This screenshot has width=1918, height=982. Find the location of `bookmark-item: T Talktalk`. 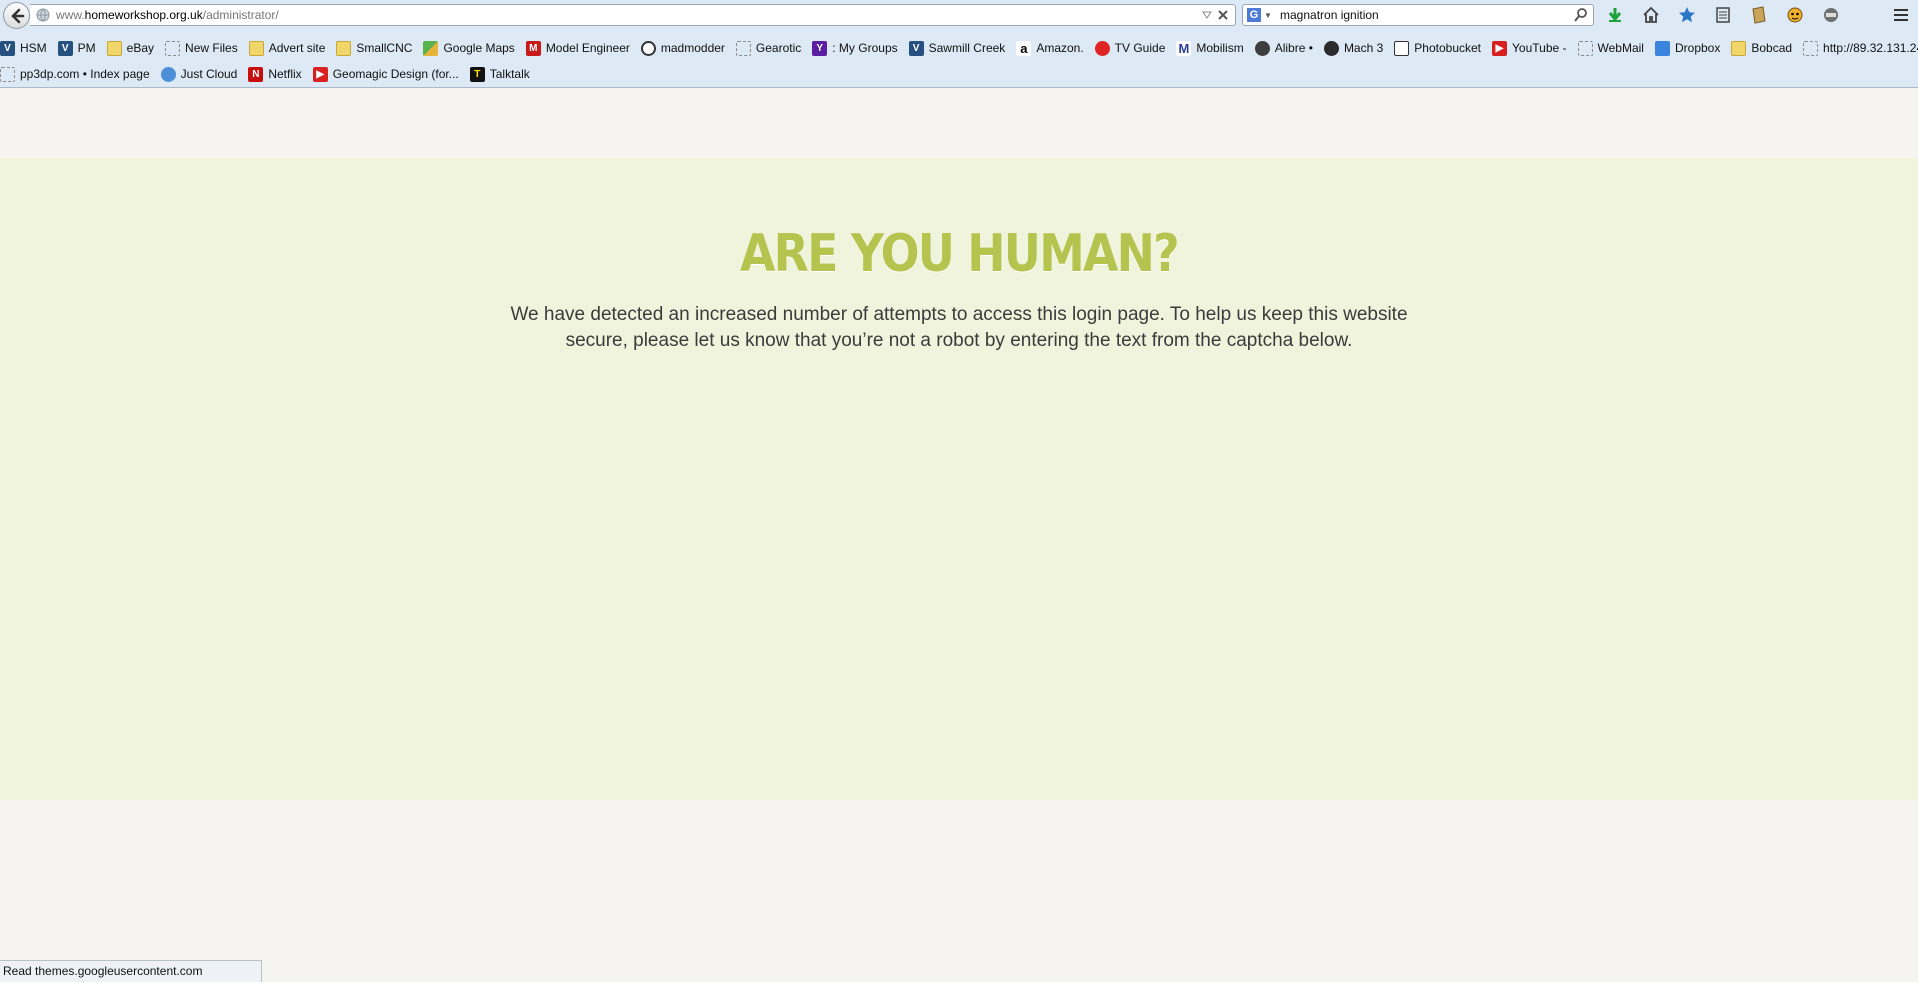

bookmark-item: T Talktalk is located at coordinates (499, 74).